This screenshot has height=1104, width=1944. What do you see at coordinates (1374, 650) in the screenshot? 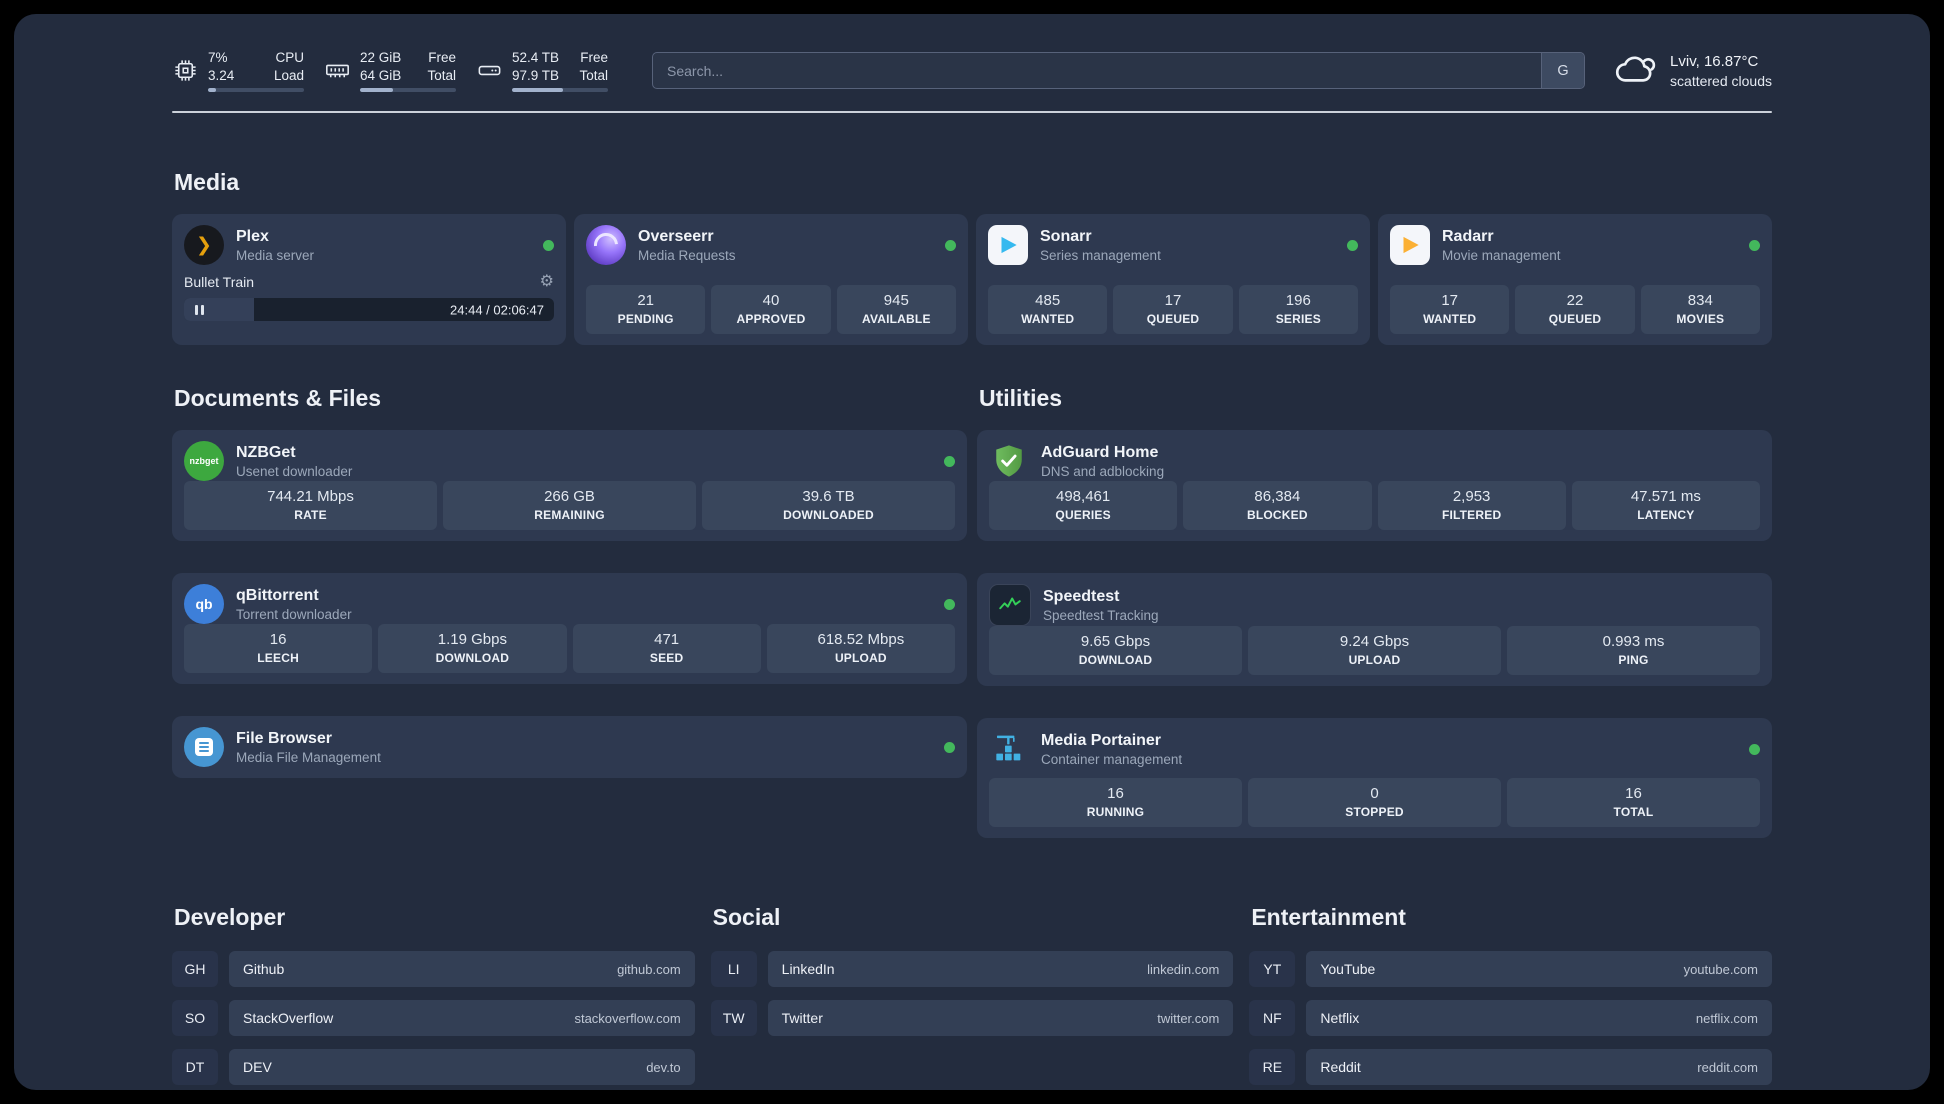
I see `stat-upload: 9.24 Gbps UPLOAD` at bounding box center [1374, 650].